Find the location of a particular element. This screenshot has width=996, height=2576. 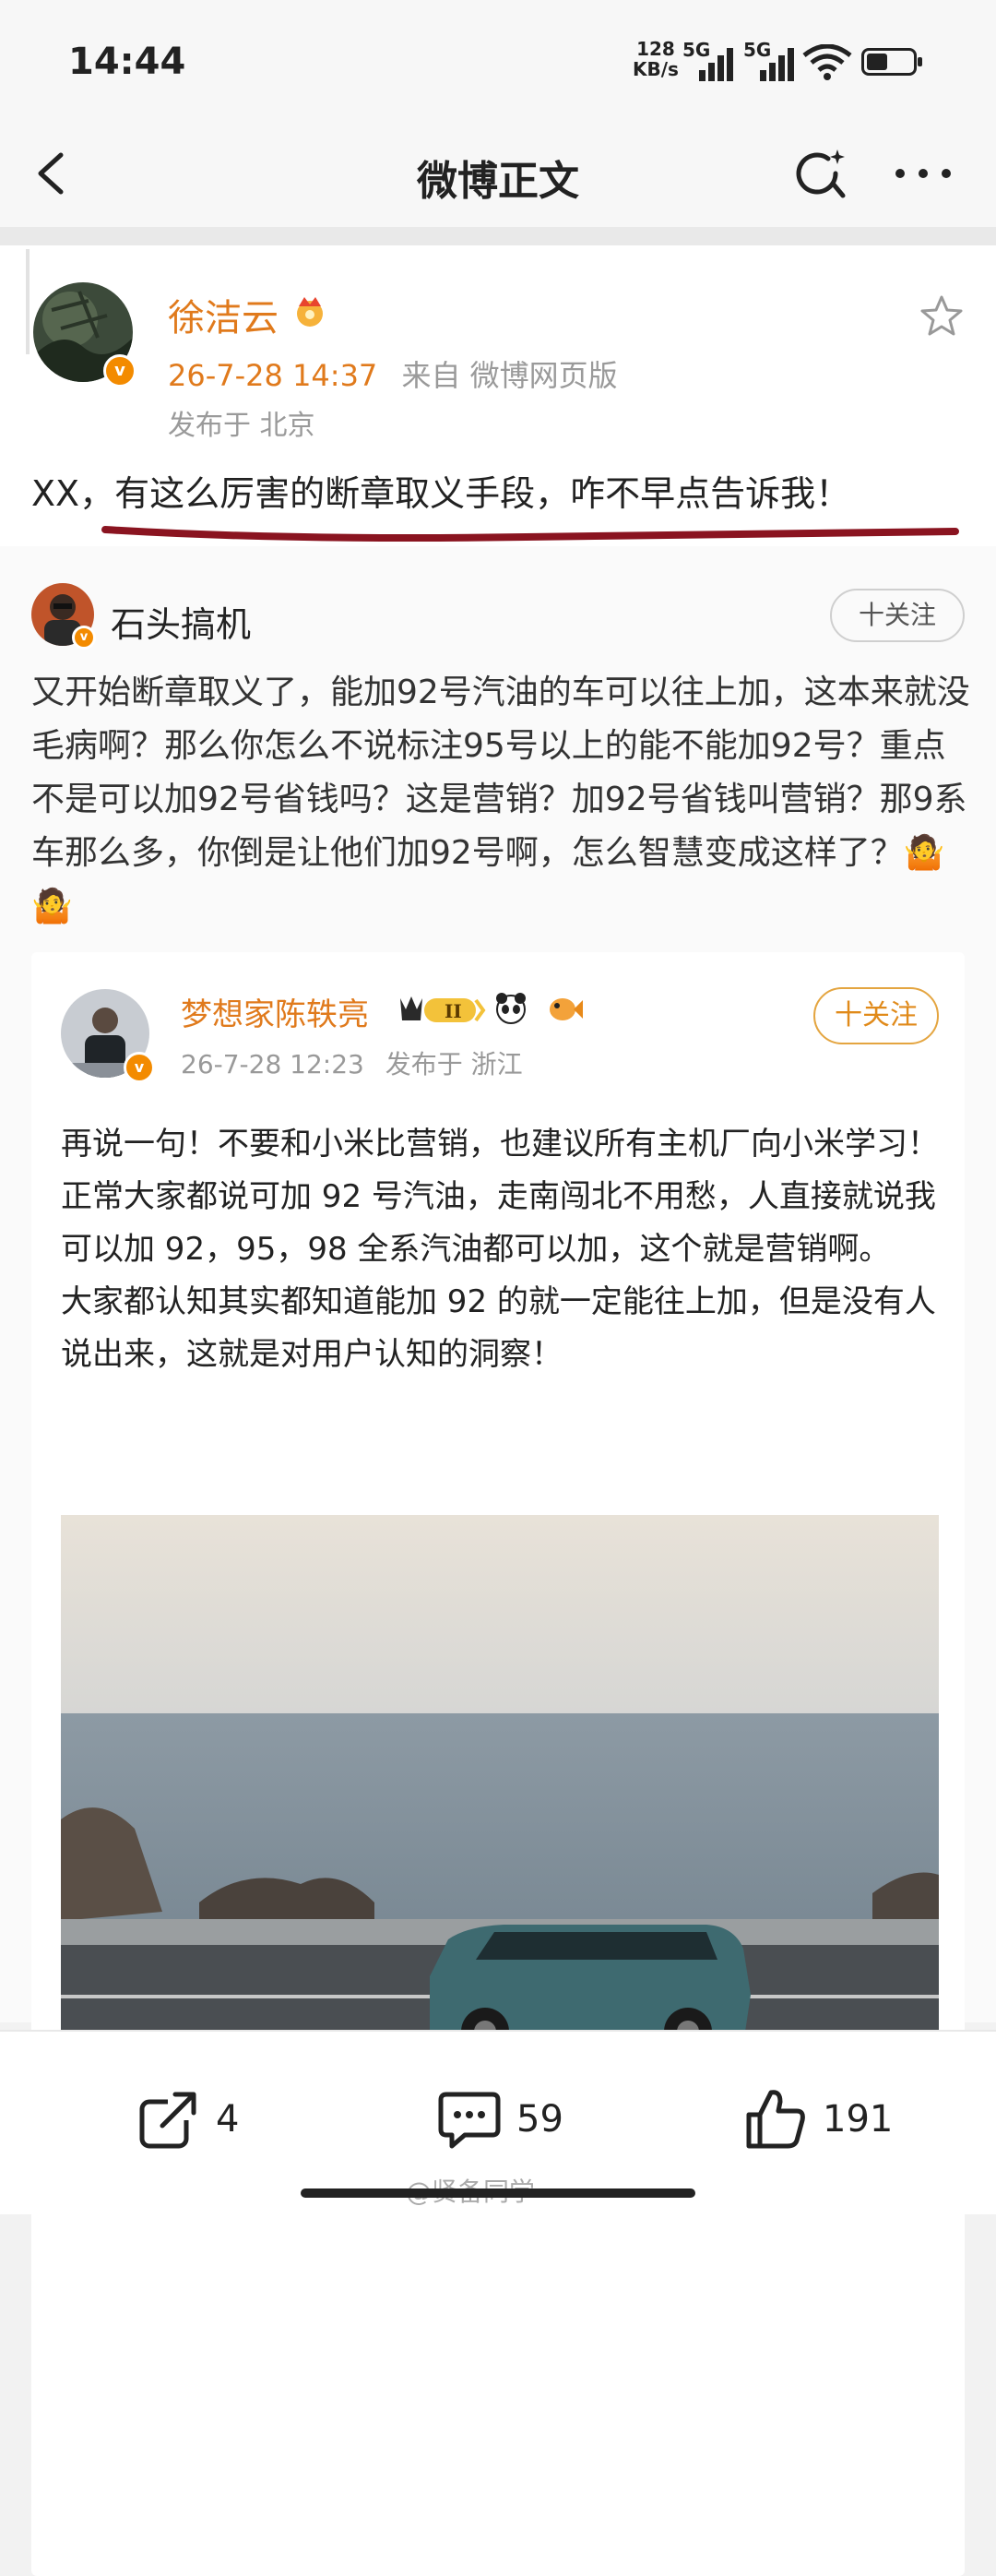

fish-emoji-icon is located at coordinates (566, 1009).